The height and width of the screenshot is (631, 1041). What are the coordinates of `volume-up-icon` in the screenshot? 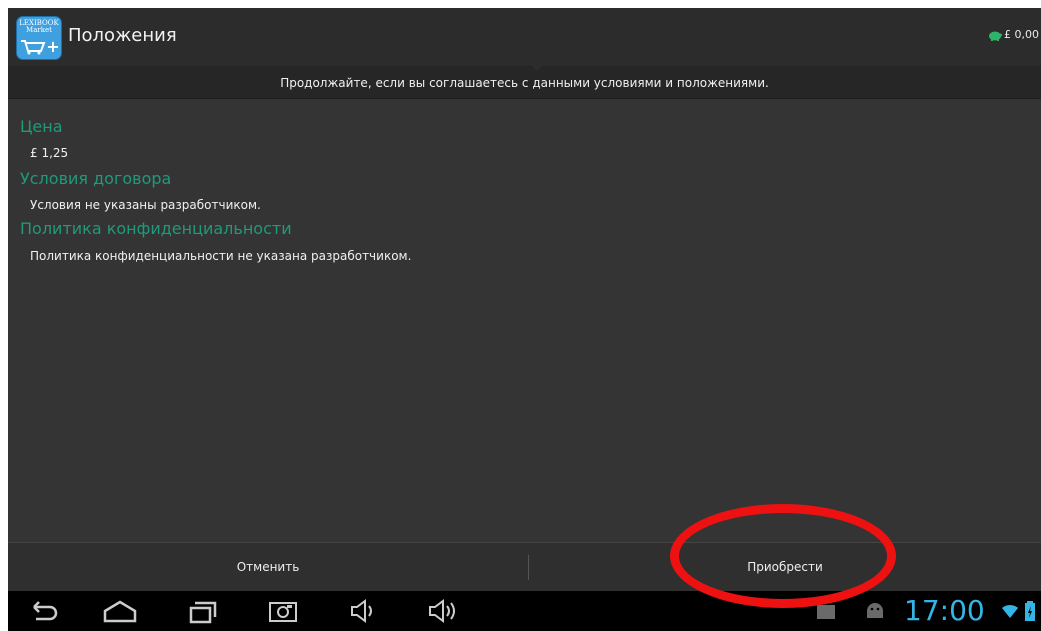 It's located at (442, 611).